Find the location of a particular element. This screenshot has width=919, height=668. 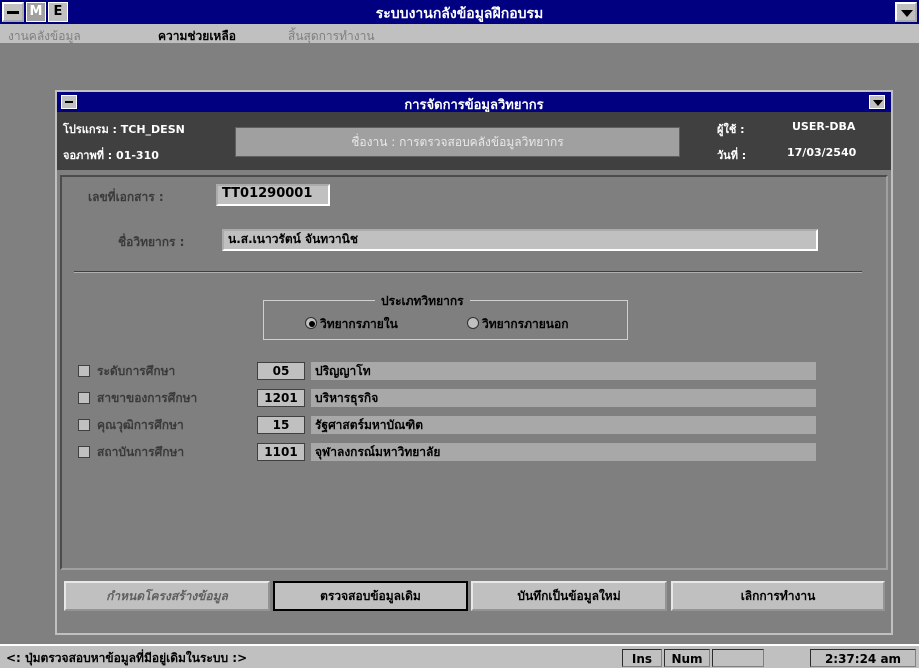

dialog-title-bar: การจัดการข้อมูลวิทยากร is located at coordinates (474, 102).